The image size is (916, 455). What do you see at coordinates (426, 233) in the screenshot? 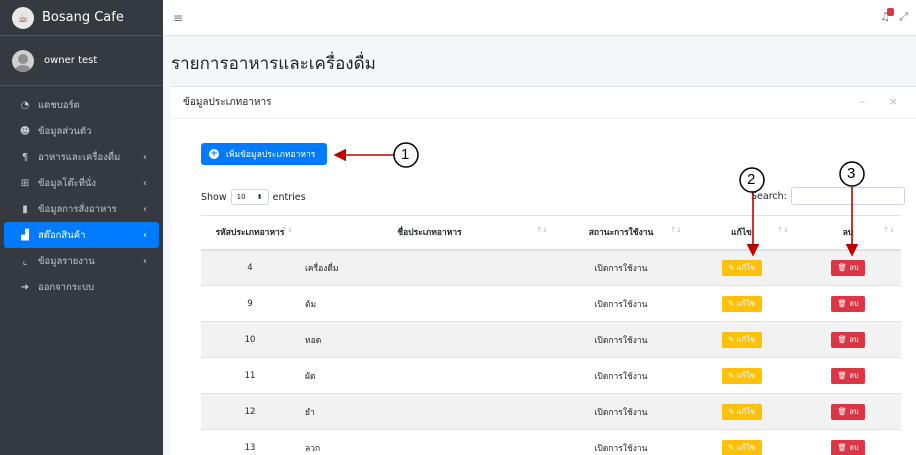
I see `col-header-name: ชื่อประเภทอาหาร ↑↓` at bounding box center [426, 233].